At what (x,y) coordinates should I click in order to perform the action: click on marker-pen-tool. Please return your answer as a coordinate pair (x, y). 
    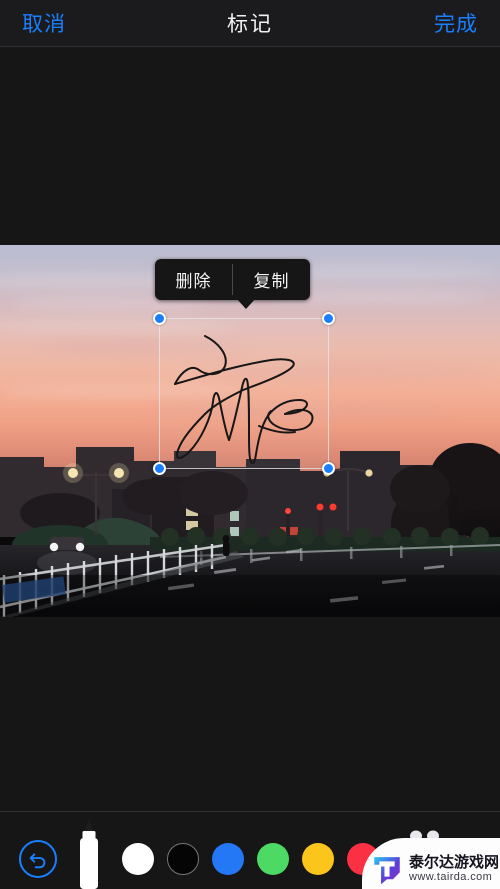
    Looking at the image, I should click on (89, 853).